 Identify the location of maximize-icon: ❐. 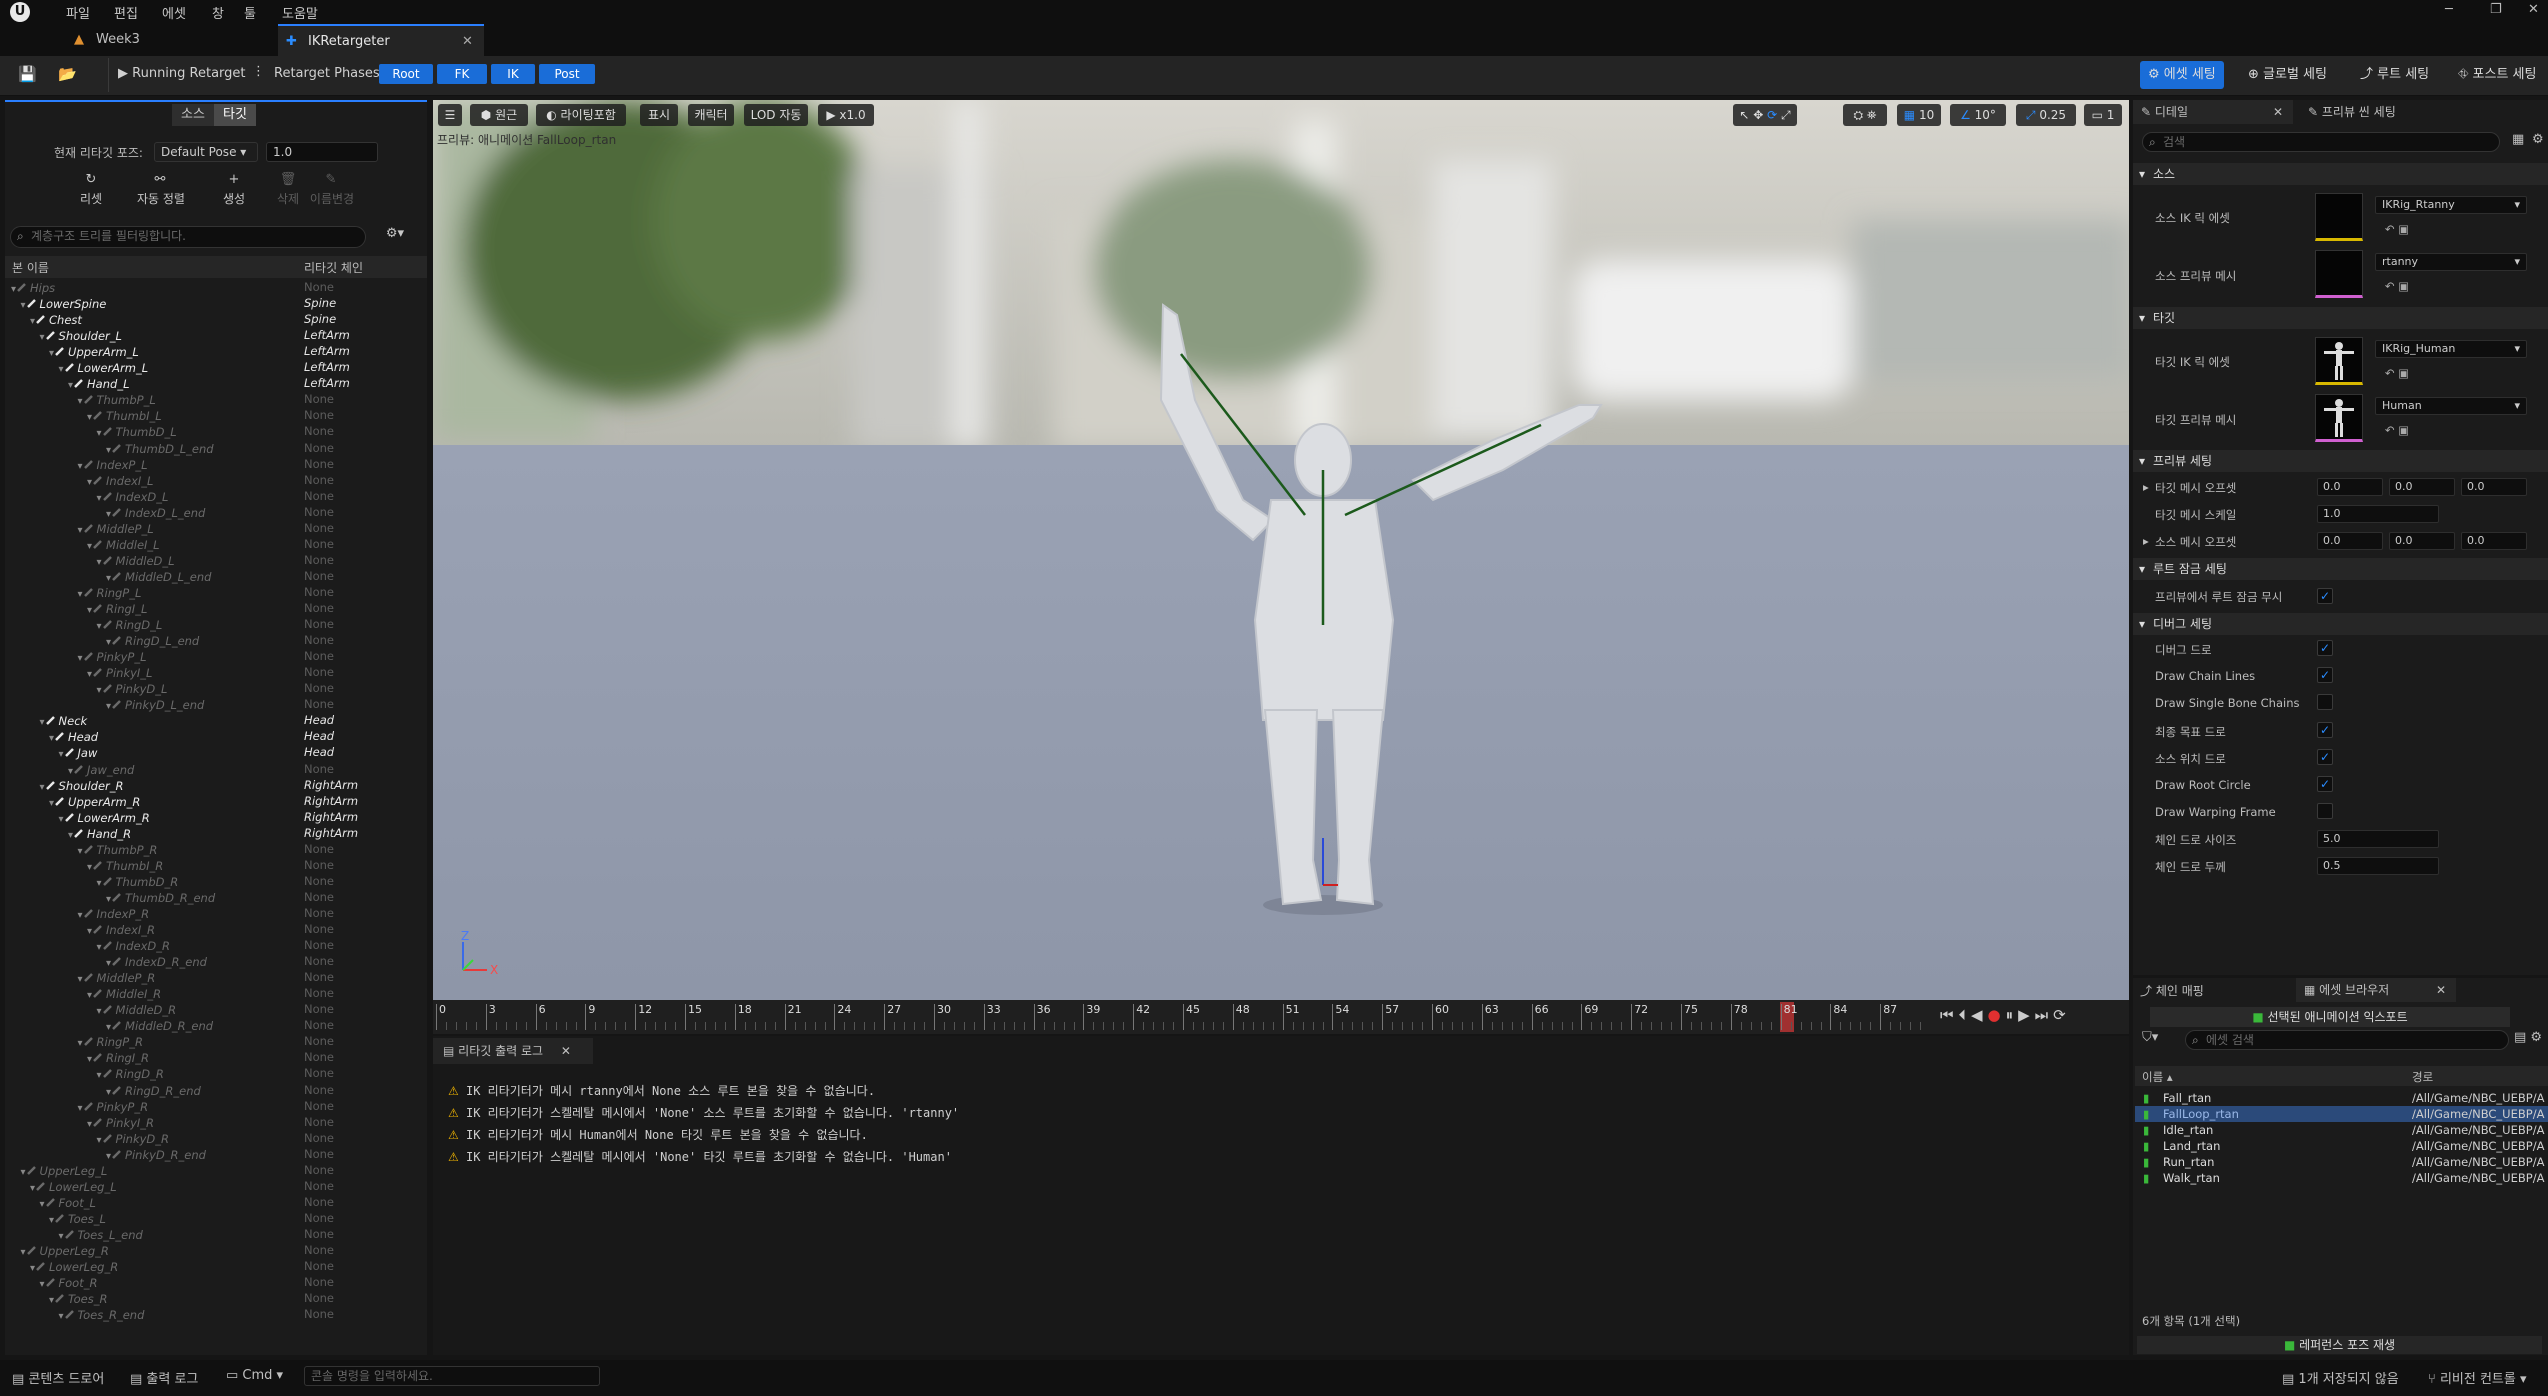
(2496, 9).